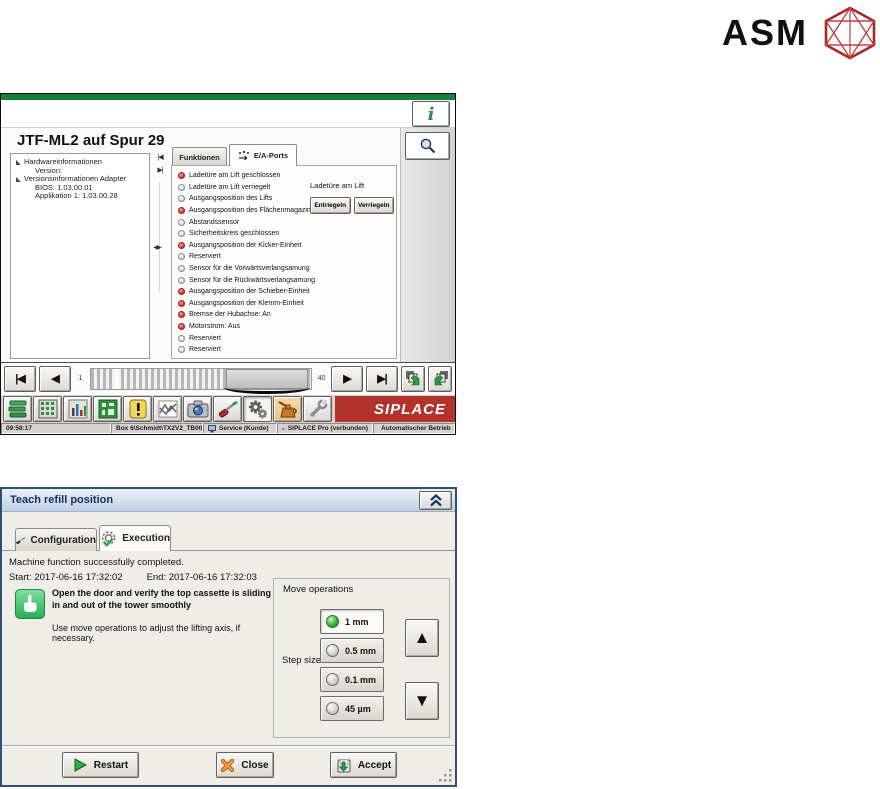 The height and width of the screenshot is (789, 880). Describe the element at coordinates (317, 409) in the screenshot. I see `wrench-button` at that location.